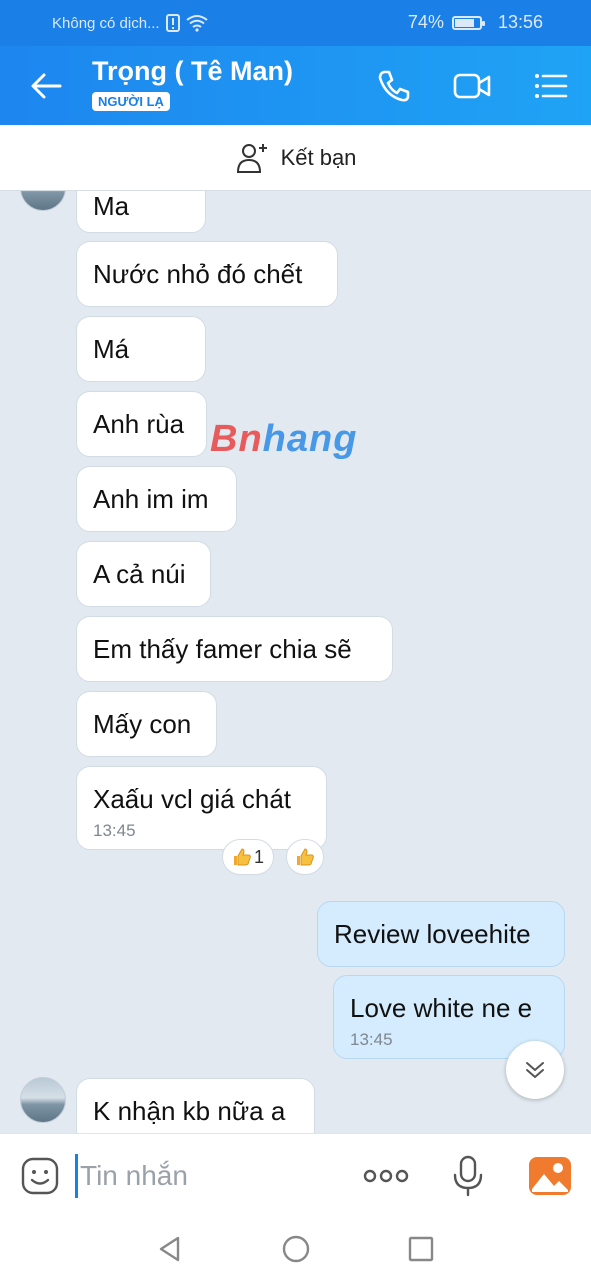 This screenshot has height=1280, width=591. What do you see at coordinates (295, 85) in the screenshot?
I see `chat-header: Trọng ( Tê Man) NGƯỜI LẠ` at bounding box center [295, 85].